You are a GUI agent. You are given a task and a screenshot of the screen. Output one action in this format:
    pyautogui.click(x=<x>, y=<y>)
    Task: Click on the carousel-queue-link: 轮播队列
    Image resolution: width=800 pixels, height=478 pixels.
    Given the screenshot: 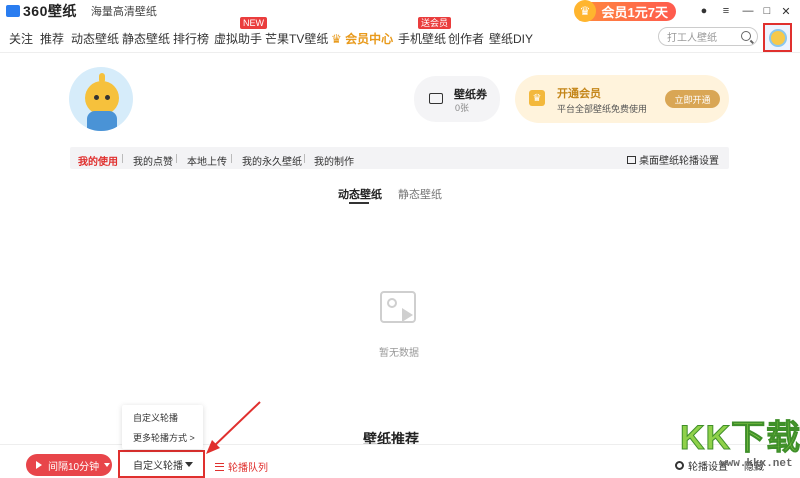 What is the action you would take?
    pyautogui.click(x=241, y=466)
    